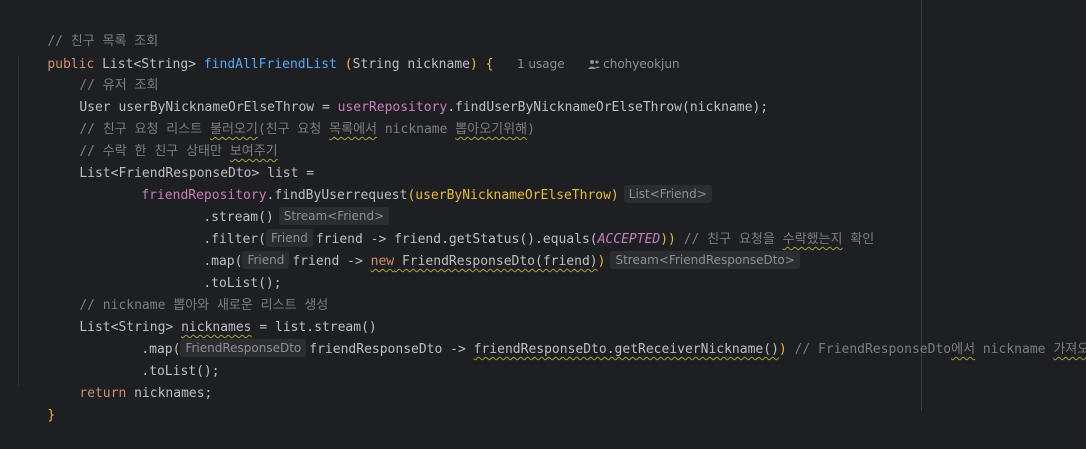  What do you see at coordinates (543, 161) in the screenshot?
I see `code-line-7: List<FriendResponseDto> list =` at bounding box center [543, 161].